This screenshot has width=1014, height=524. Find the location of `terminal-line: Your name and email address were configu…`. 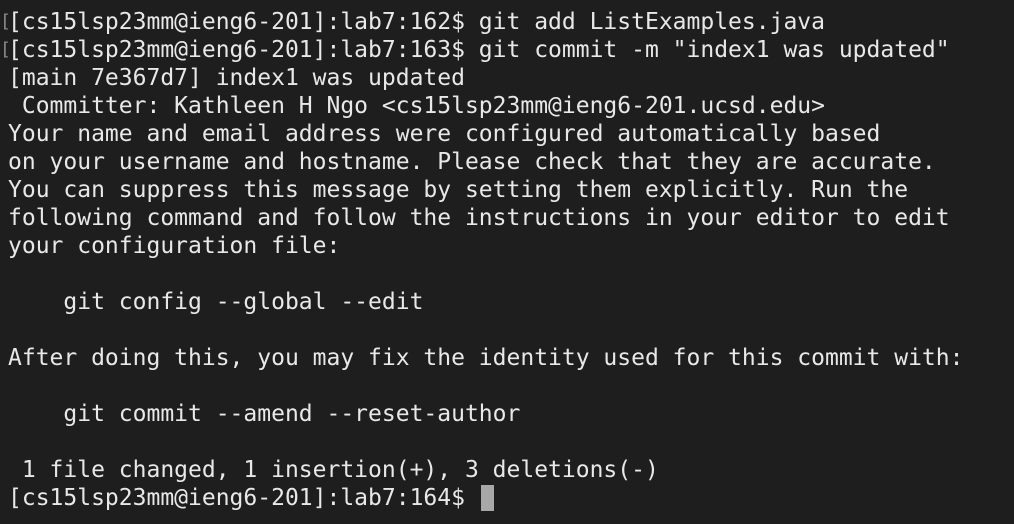

terminal-line: Your name and email address were configu… is located at coordinates (444, 134).